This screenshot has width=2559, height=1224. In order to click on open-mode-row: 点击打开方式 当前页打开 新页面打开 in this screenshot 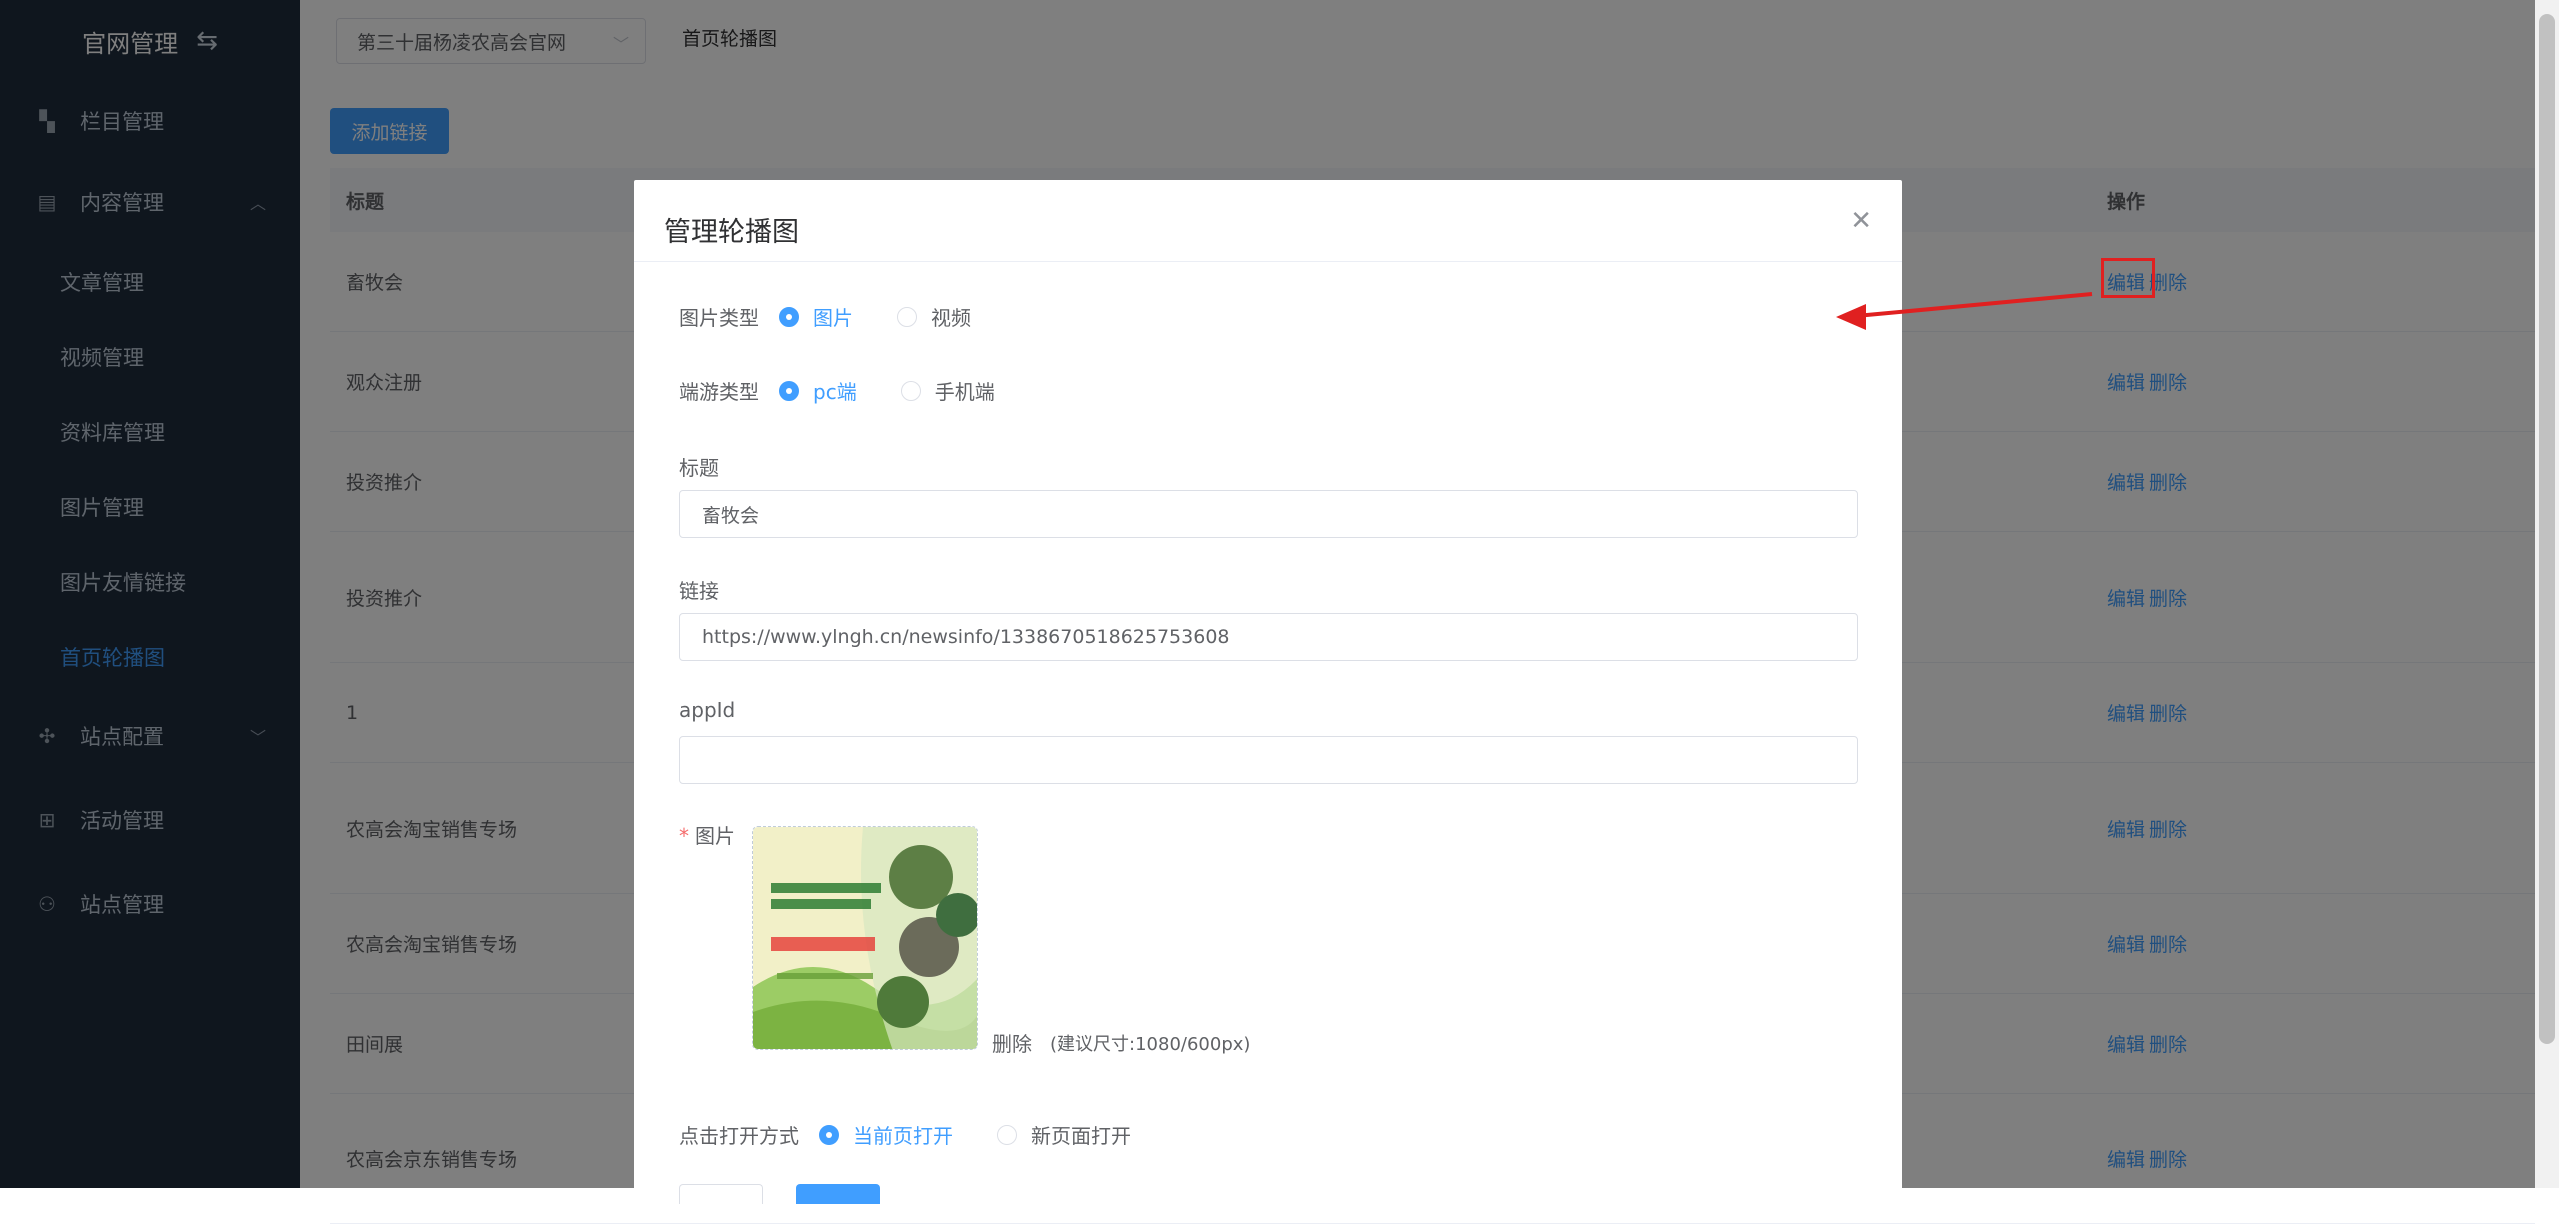, I will do `click(927, 1134)`.